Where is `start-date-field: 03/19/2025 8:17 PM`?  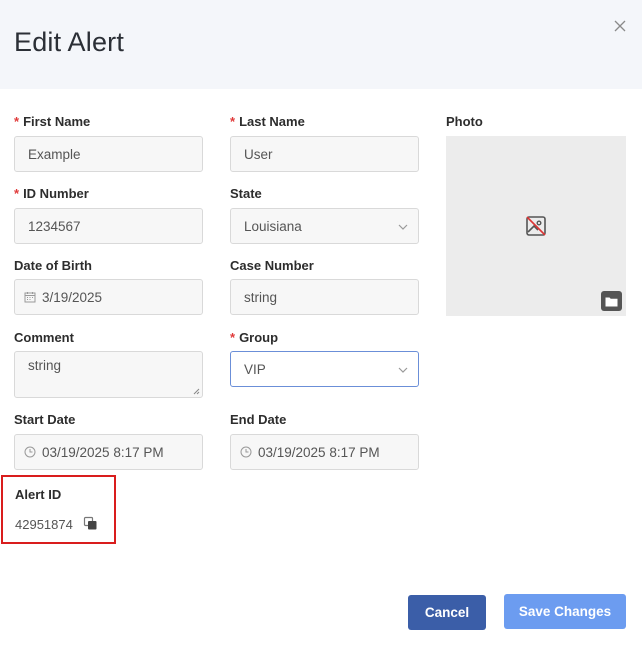
start-date-field: 03/19/2025 8:17 PM is located at coordinates (108, 452).